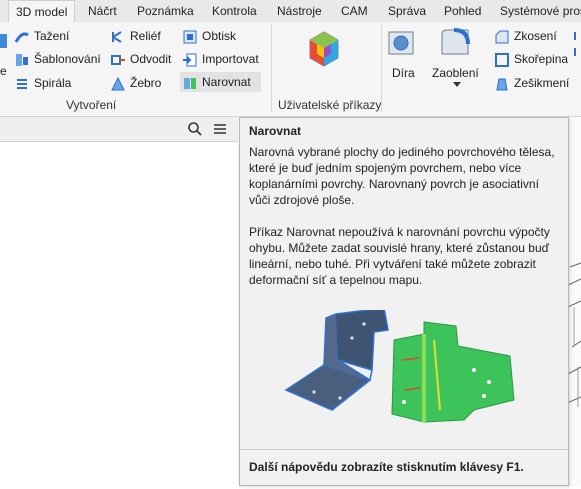 The height and width of the screenshot is (489, 581). I want to click on tab-cam: CAM, so click(354, 11).